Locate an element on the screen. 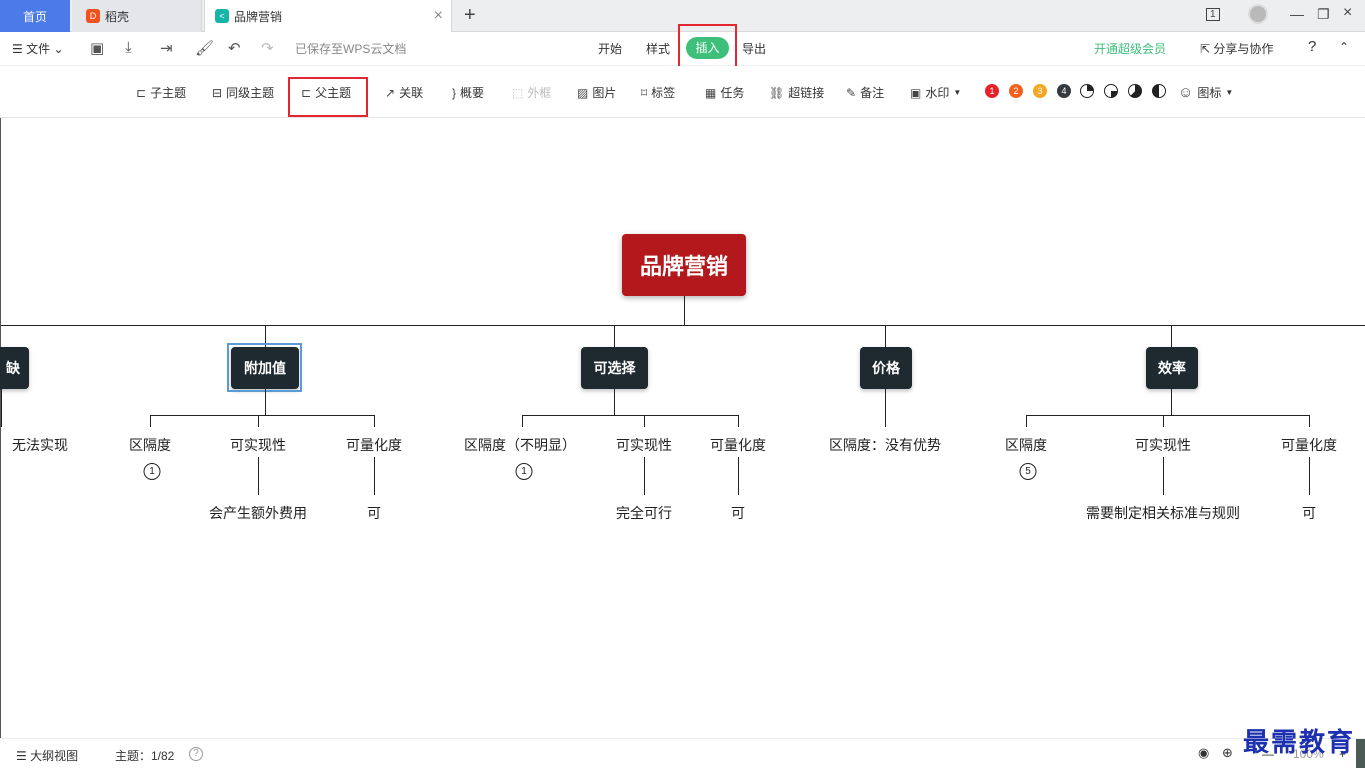  export-icon: ⇥ is located at coordinates (166, 48).